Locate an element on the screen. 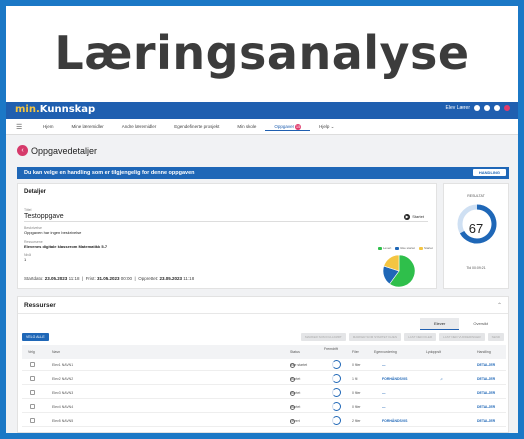 This screenshot has width=524, height=439. created-value: 23.05.2023 is located at coordinates (170, 278).